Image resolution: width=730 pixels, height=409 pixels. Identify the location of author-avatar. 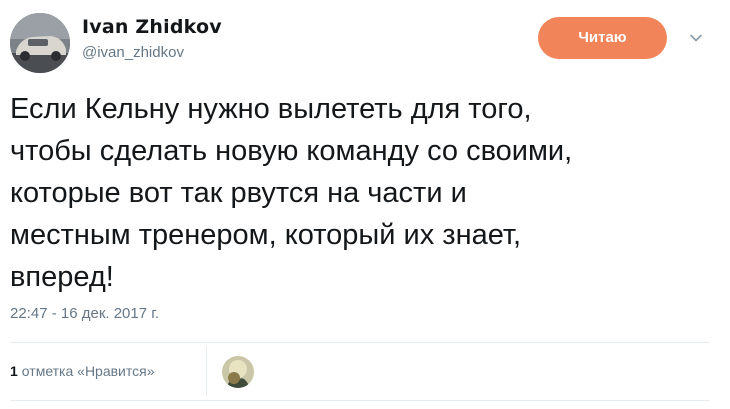
(40, 43).